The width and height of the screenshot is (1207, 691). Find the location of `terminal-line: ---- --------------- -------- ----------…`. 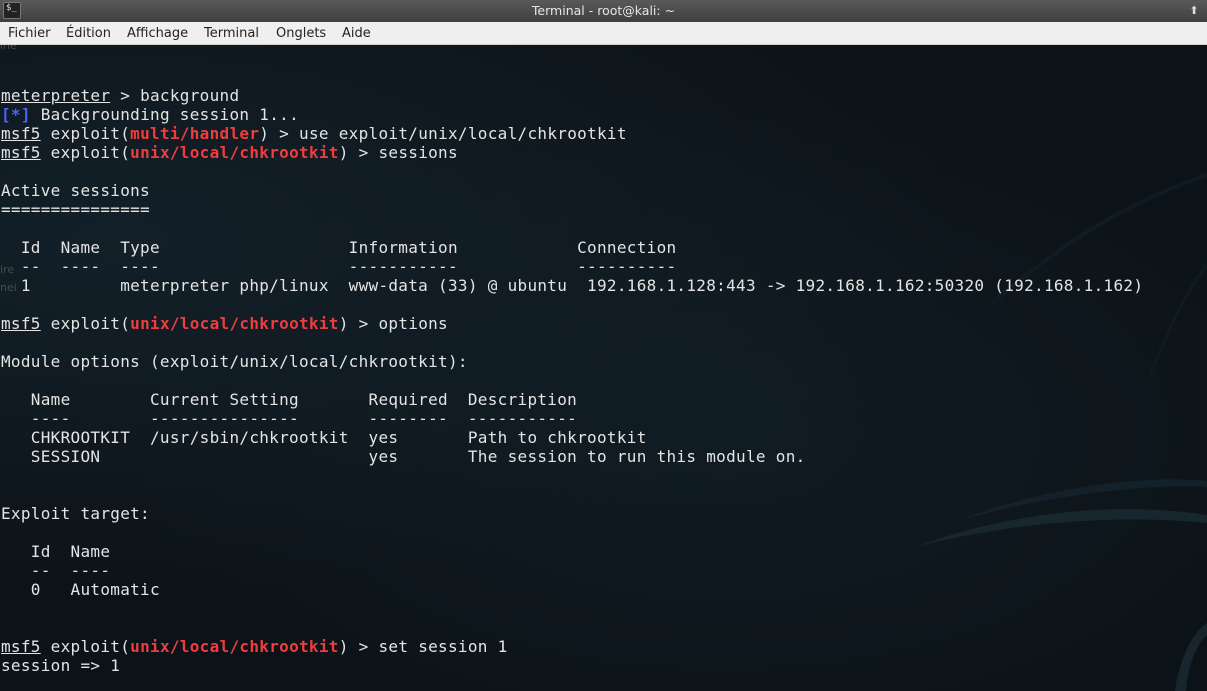

terminal-line: ---- --------------- -------- ----------… is located at coordinates (572, 418).